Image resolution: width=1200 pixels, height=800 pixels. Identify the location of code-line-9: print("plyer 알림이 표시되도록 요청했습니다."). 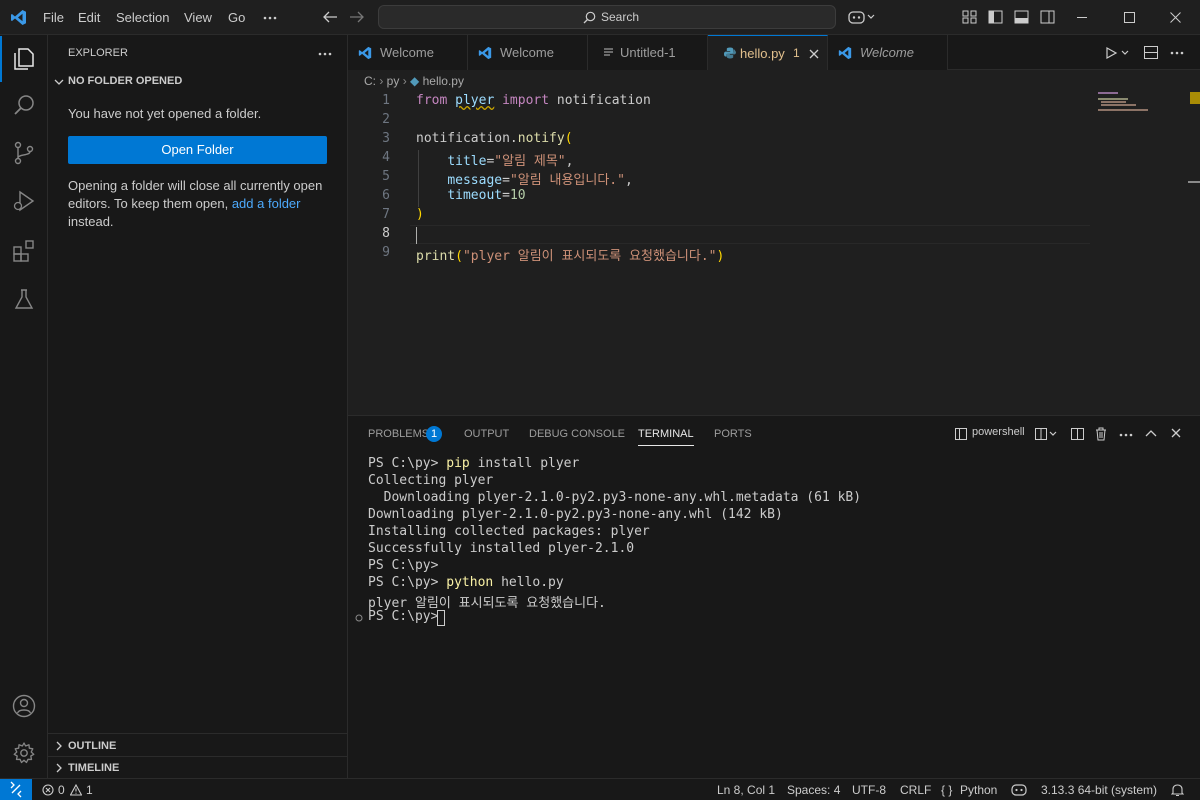
(570, 256).